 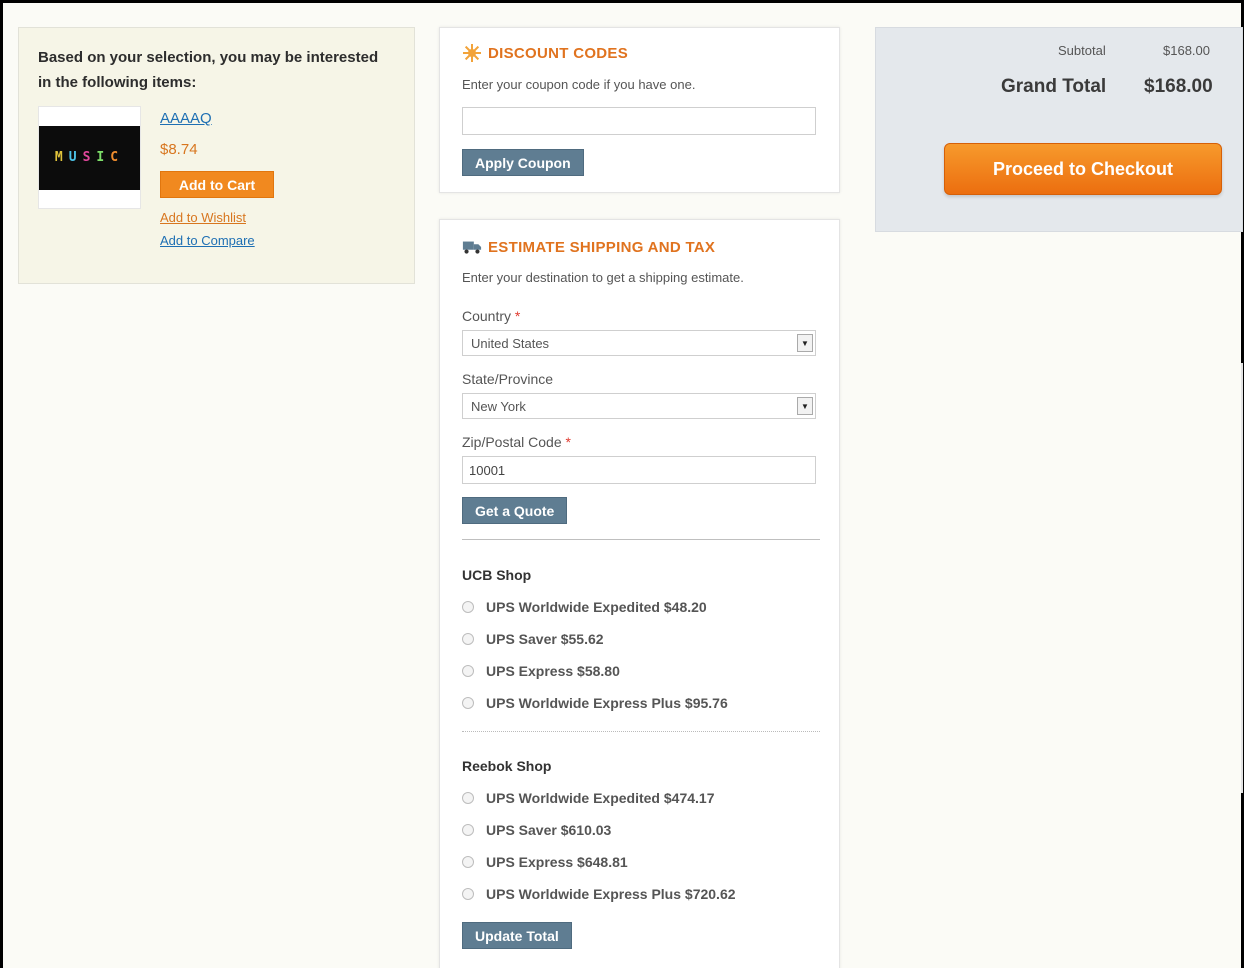 I want to click on shipping-rate-label: UPS Worldwide Expedited $48.20, so click(x=596, y=607).